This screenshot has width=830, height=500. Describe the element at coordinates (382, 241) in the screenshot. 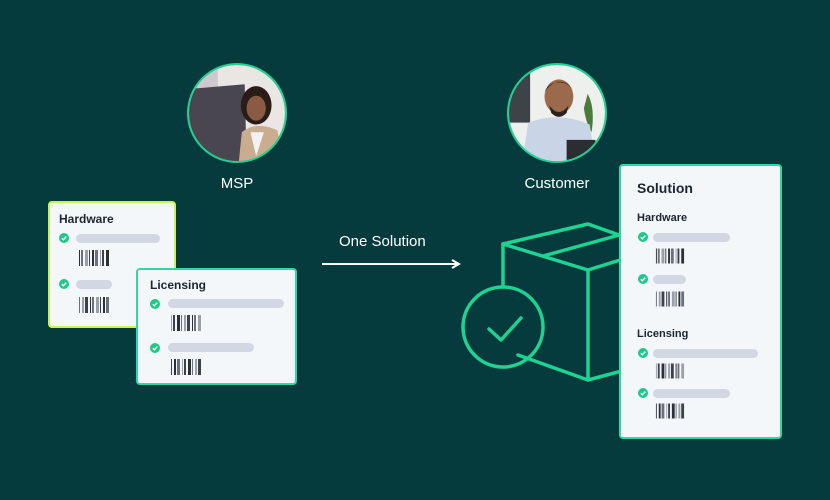

I see `flow-label: One Solution` at that location.